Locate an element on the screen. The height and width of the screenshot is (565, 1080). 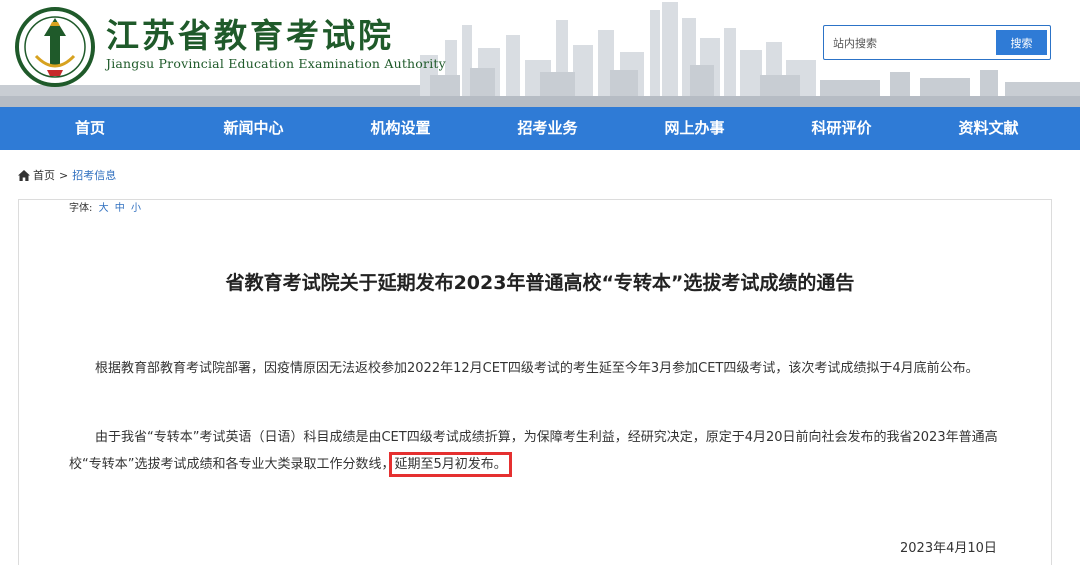
nav-item-home: 首页 is located at coordinates (90, 128).